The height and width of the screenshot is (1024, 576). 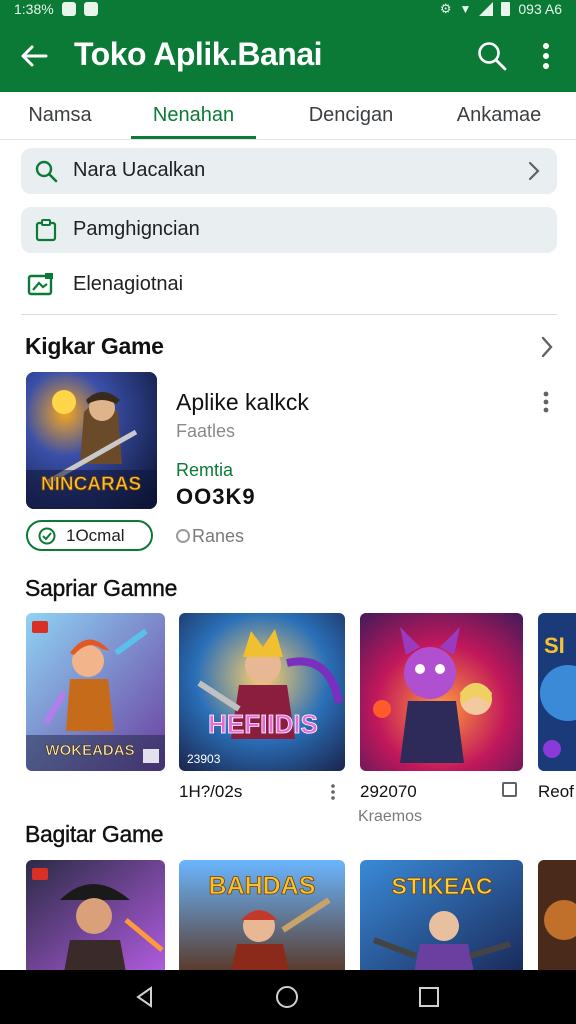 What do you see at coordinates (47, 536) in the screenshot?
I see `install-icon` at bounding box center [47, 536].